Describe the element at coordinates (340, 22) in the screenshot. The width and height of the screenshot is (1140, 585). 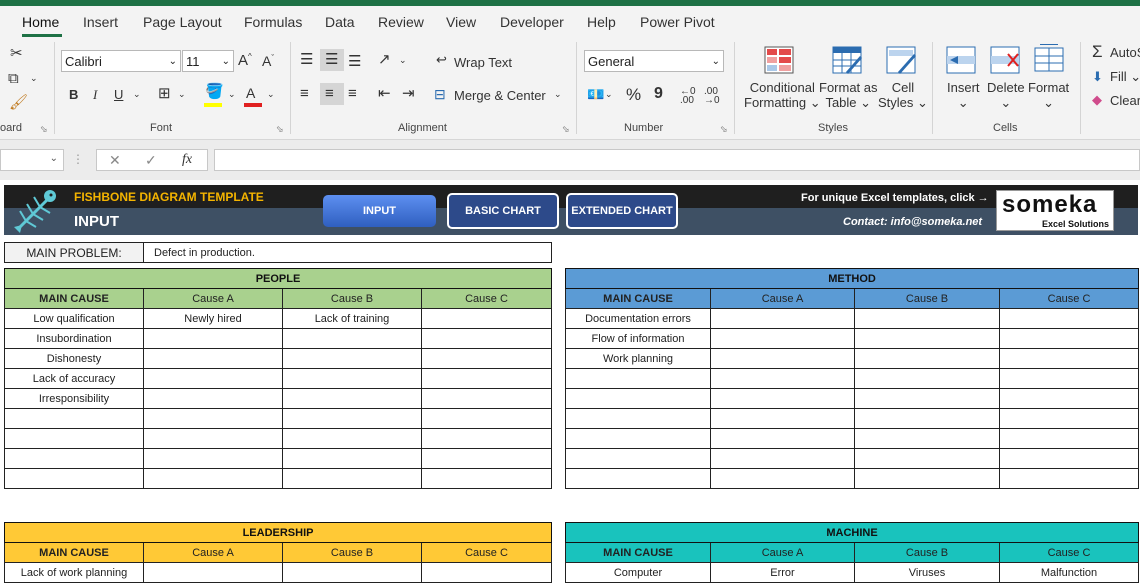
I see `tab-data: Data` at that location.